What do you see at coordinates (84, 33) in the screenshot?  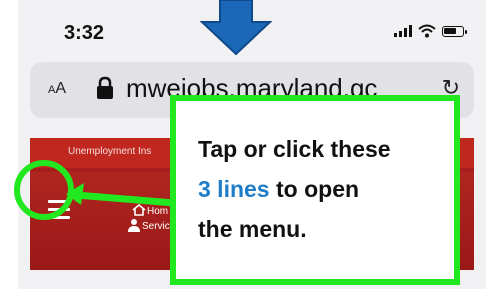 I see `status-time: 3:32` at bounding box center [84, 33].